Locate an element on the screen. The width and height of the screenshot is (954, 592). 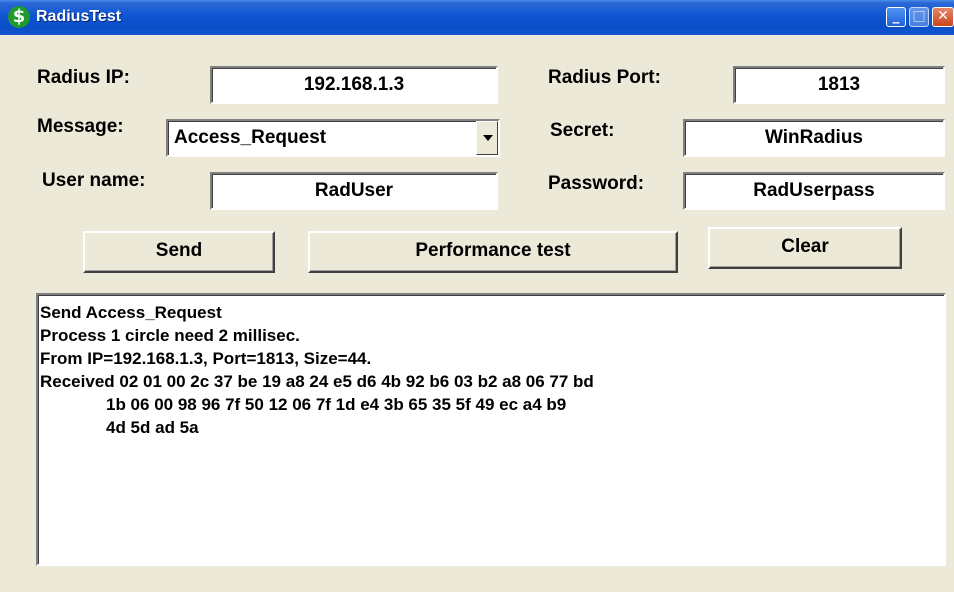
send-button: Send is located at coordinates (179, 252).